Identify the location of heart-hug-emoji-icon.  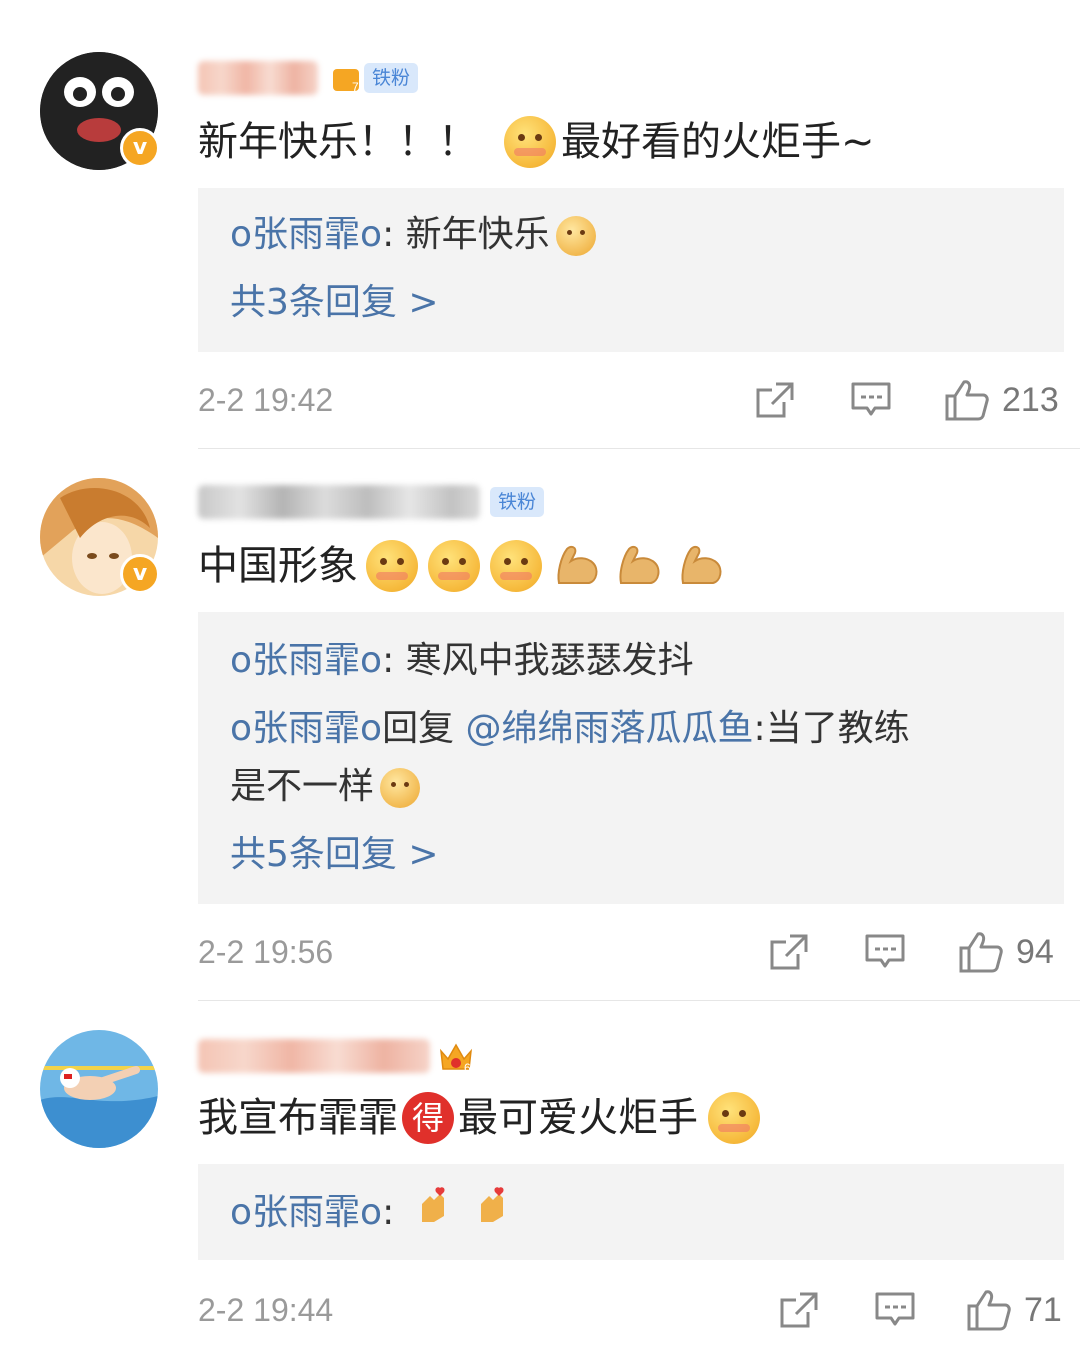
(734, 1118).